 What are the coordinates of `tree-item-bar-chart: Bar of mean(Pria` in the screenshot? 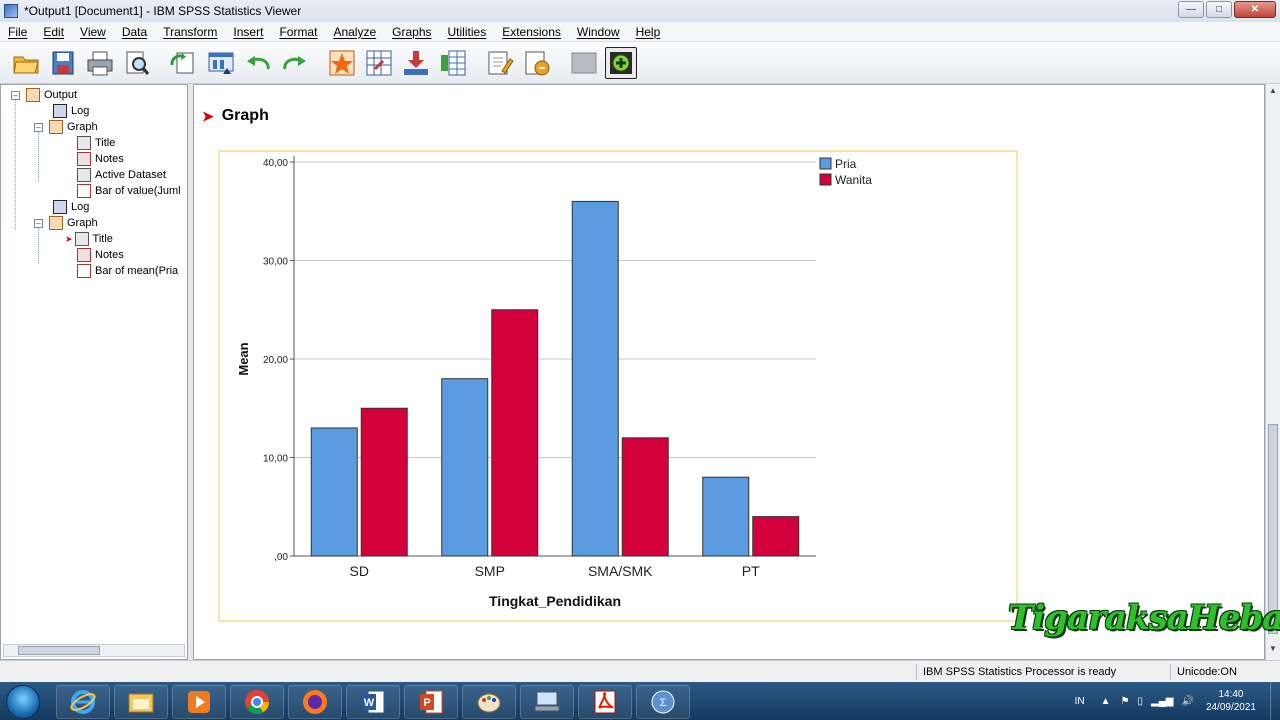 It's located at (127, 271).